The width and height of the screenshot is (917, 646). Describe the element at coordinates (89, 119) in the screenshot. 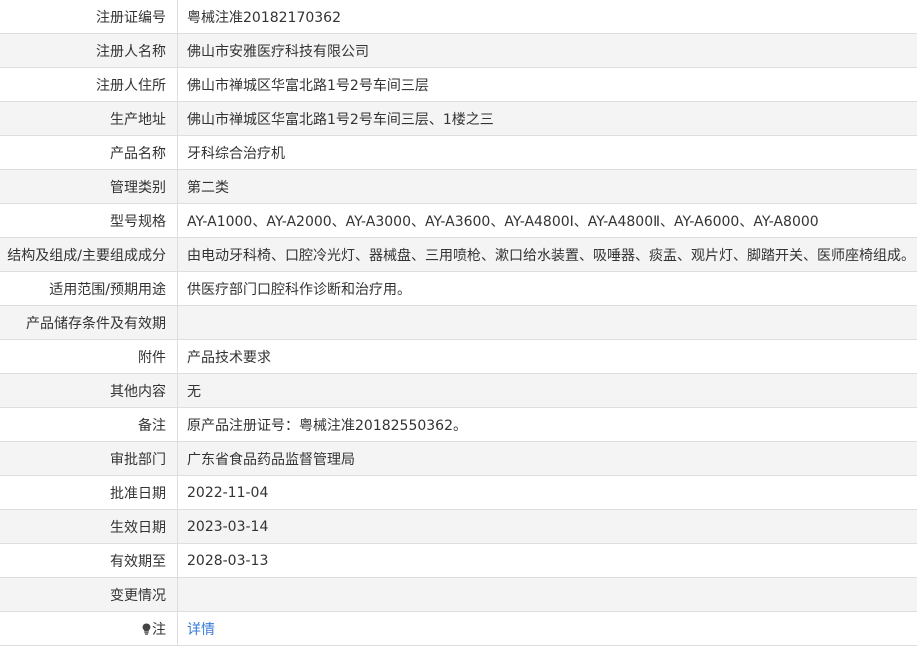

I see `row-label-production-address: 生产地址` at that location.